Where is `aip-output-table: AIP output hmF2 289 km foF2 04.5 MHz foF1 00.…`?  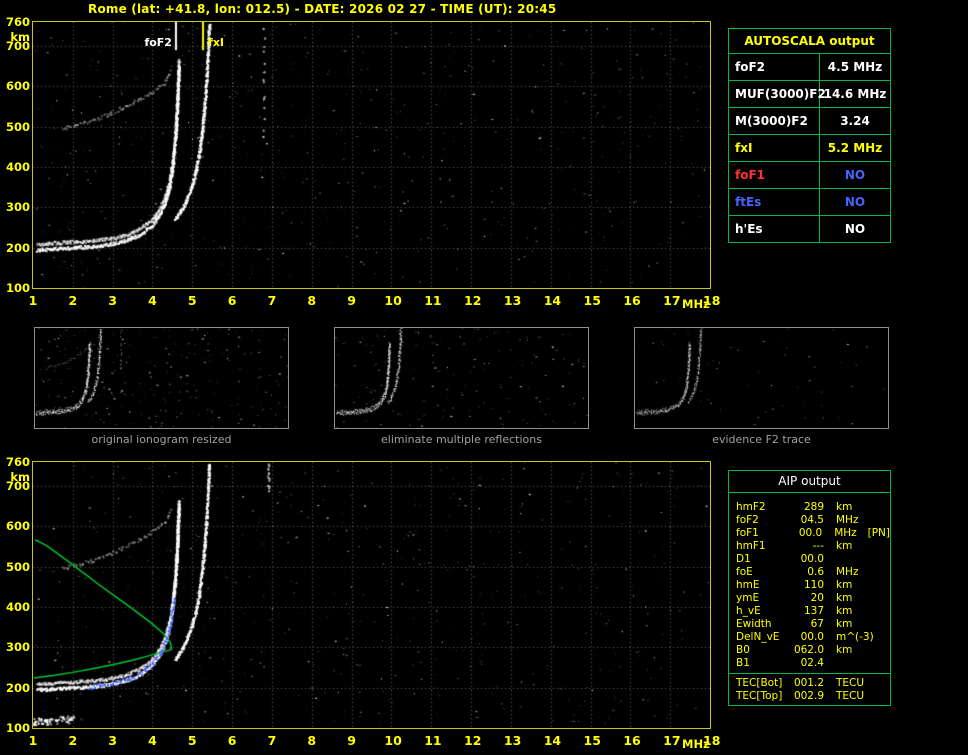 aip-output-table: AIP output hmF2 289 km foF2 04.5 MHz foF1 00.… is located at coordinates (809, 588).